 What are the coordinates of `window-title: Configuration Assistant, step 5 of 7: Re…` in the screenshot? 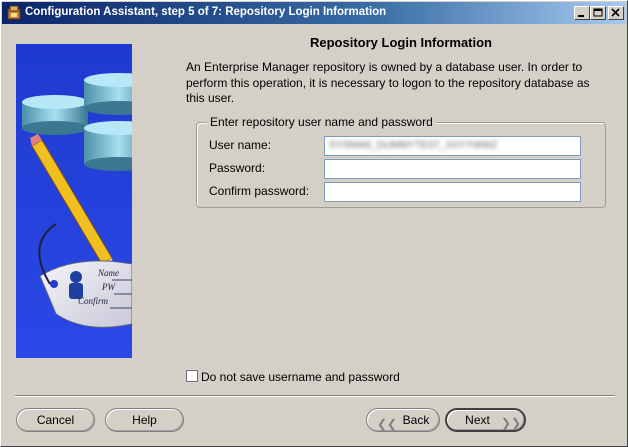 It's located at (206, 12).